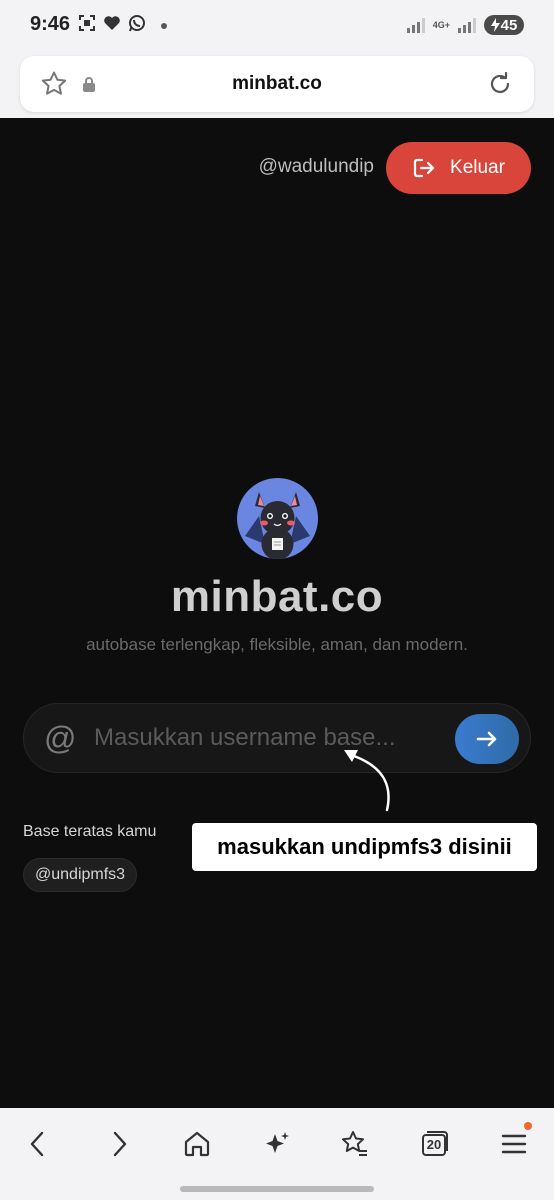 This screenshot has width=554, height=1200. I want to click on status-bar: 9:46 4G+ 45, so click(277, 26).